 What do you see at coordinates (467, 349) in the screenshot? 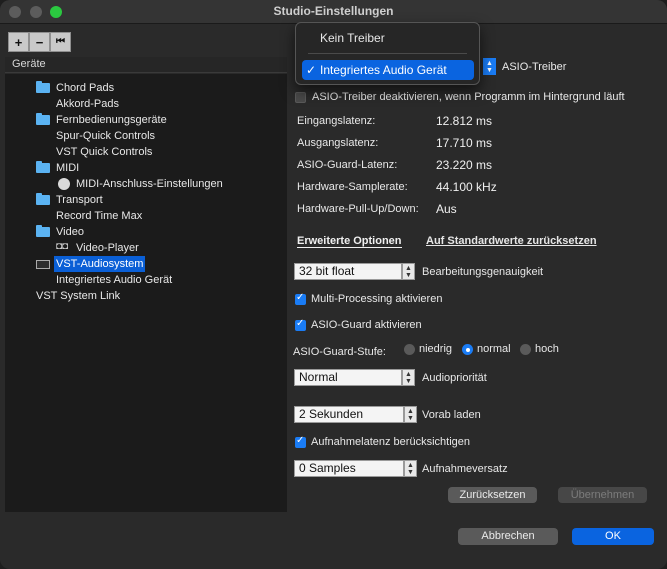
I see `radio-normal` at bounding box center [467, 349].